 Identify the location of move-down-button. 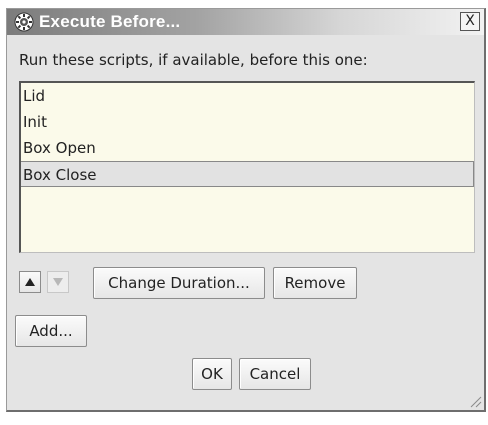
(58, 282).